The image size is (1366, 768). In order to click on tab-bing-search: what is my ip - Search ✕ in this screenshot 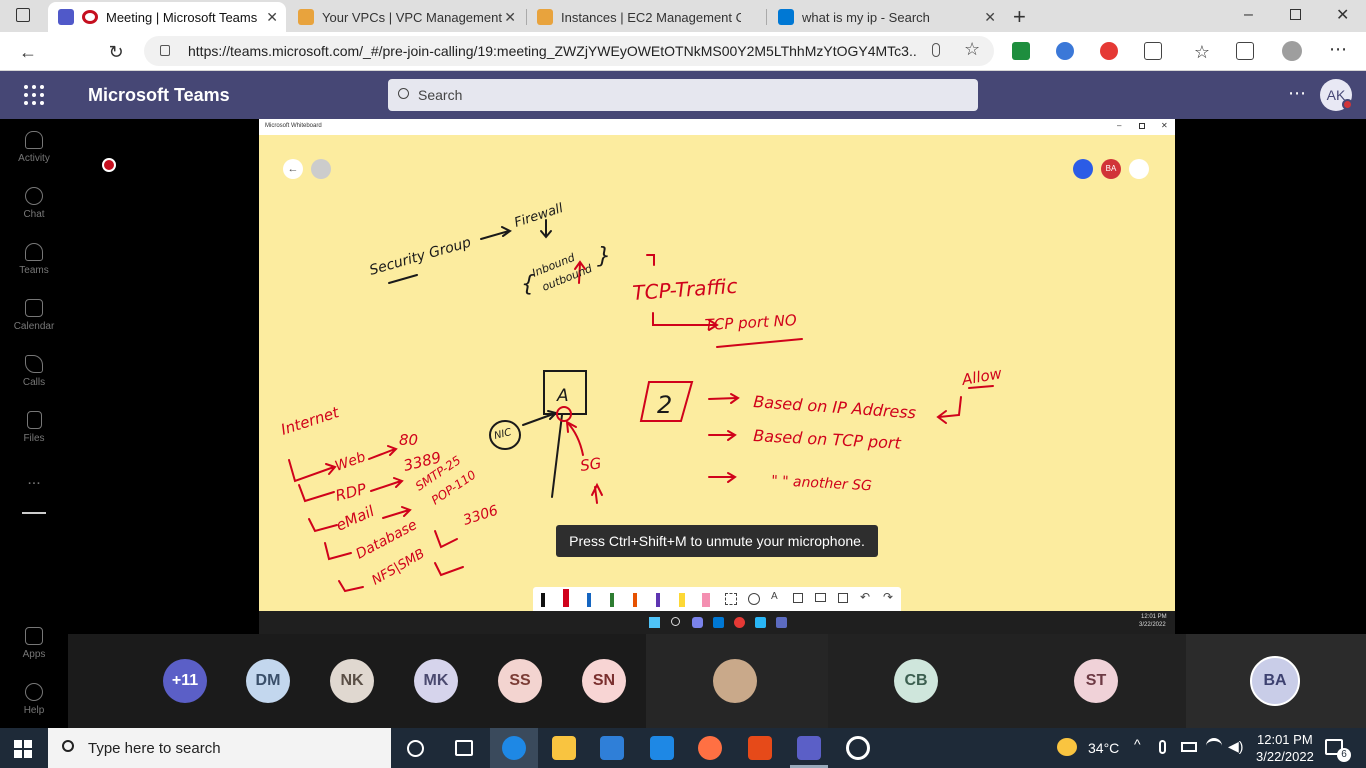, I will do `click(886, 17)`.